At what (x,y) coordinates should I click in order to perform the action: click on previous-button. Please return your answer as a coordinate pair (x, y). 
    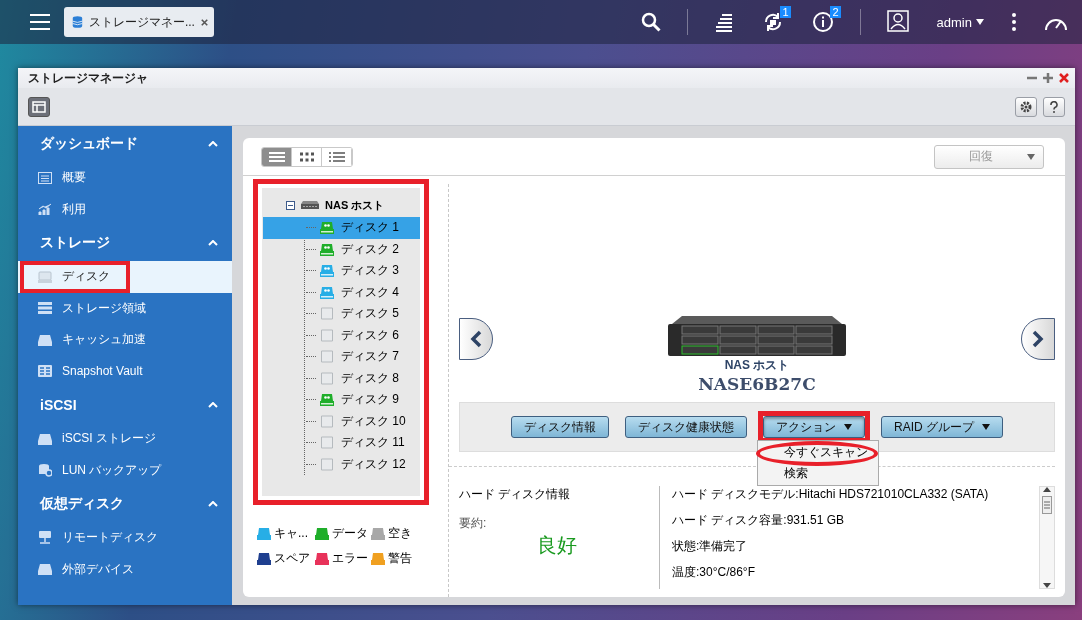
    Looking at the image, I should click on (476, 339).